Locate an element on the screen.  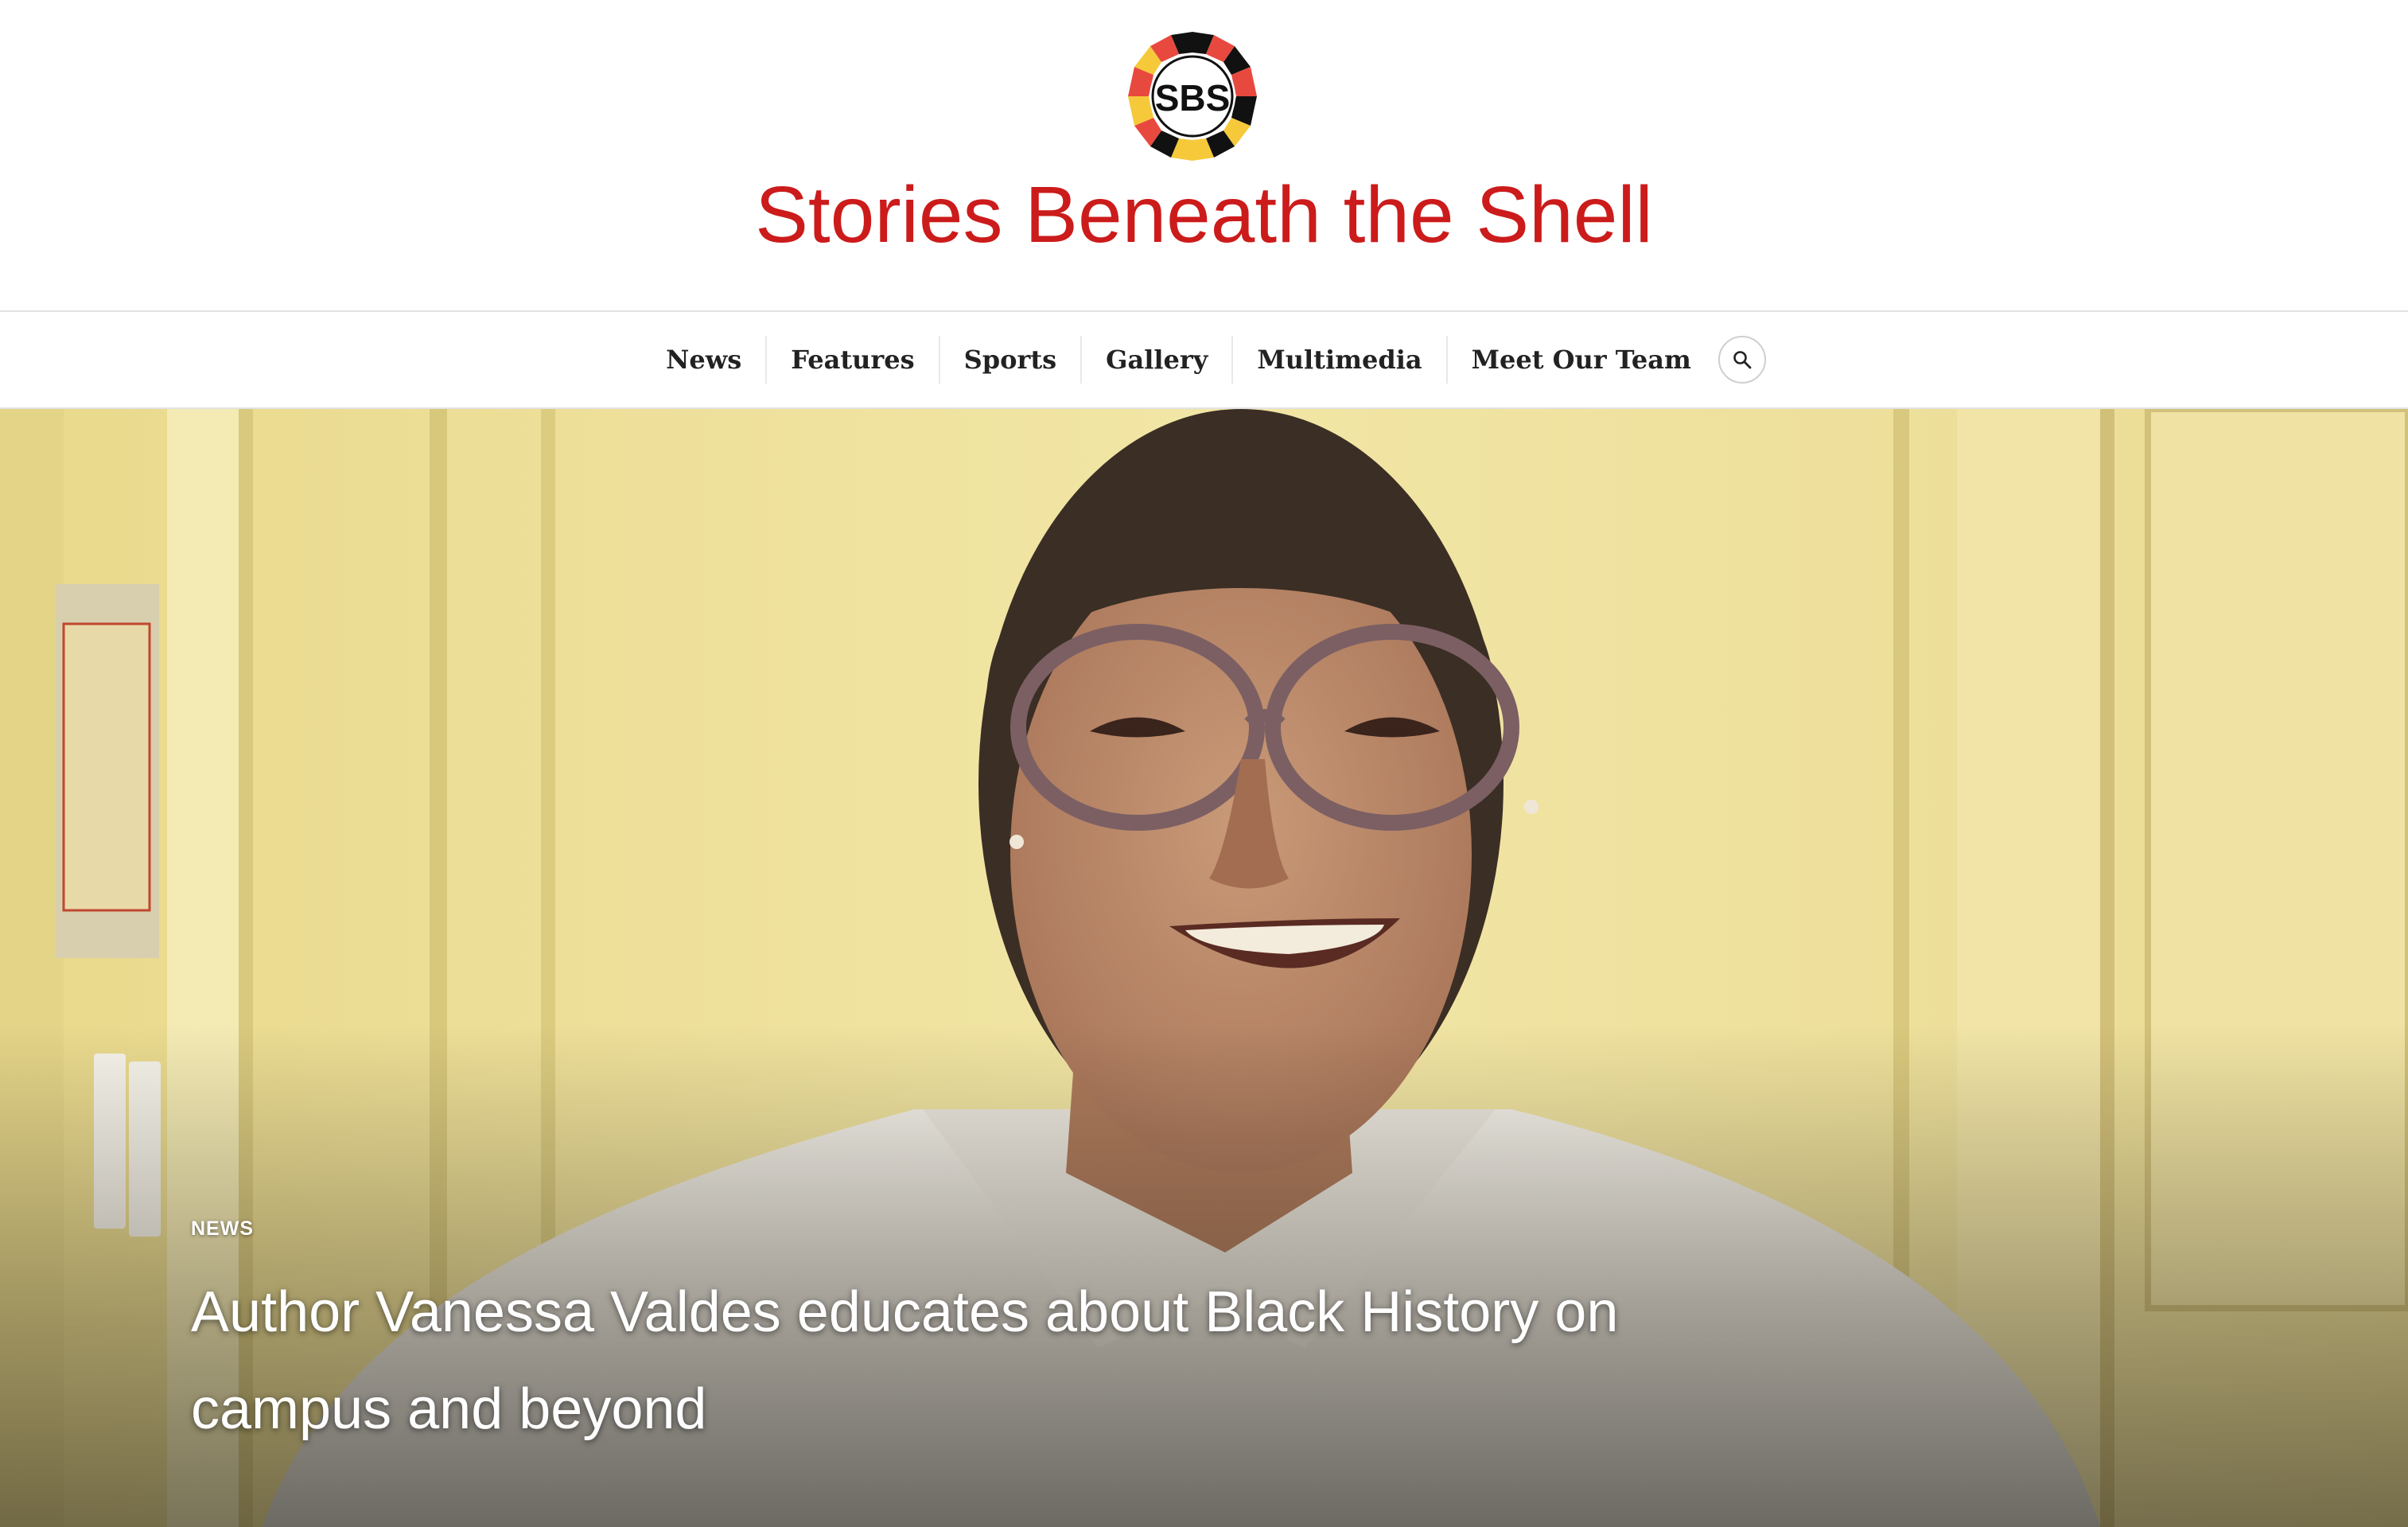
nav-item-sports: Sports is located at coordinates (1011, 360).